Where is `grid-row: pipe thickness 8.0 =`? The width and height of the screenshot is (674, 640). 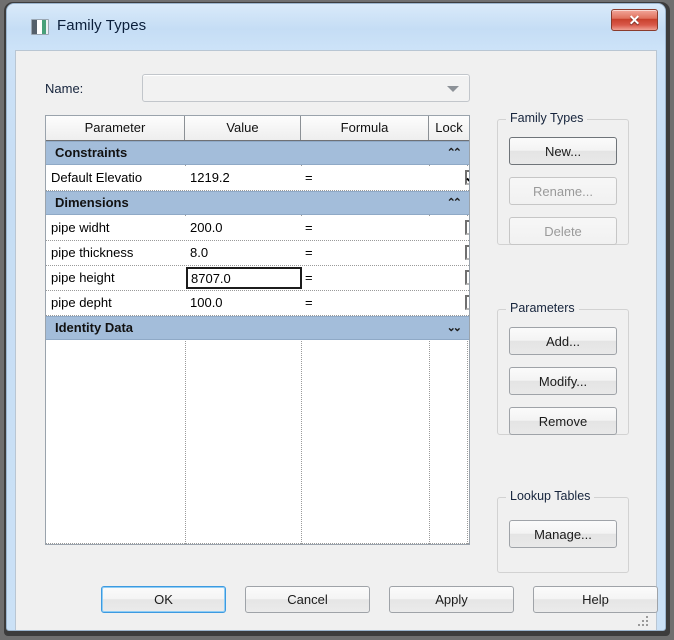
grid-row: pipe thickness 8.0 = is located at coordinates (257, 253).